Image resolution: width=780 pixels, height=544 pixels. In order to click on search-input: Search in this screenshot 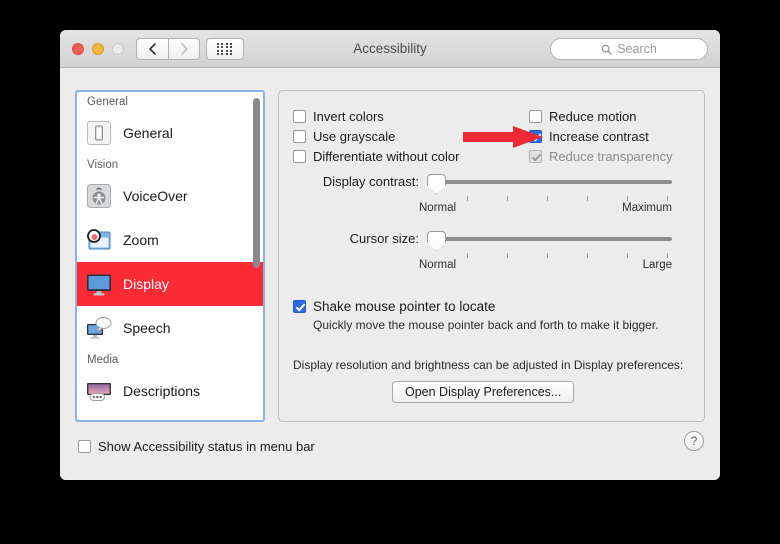, I will do `click(629, 49)`.